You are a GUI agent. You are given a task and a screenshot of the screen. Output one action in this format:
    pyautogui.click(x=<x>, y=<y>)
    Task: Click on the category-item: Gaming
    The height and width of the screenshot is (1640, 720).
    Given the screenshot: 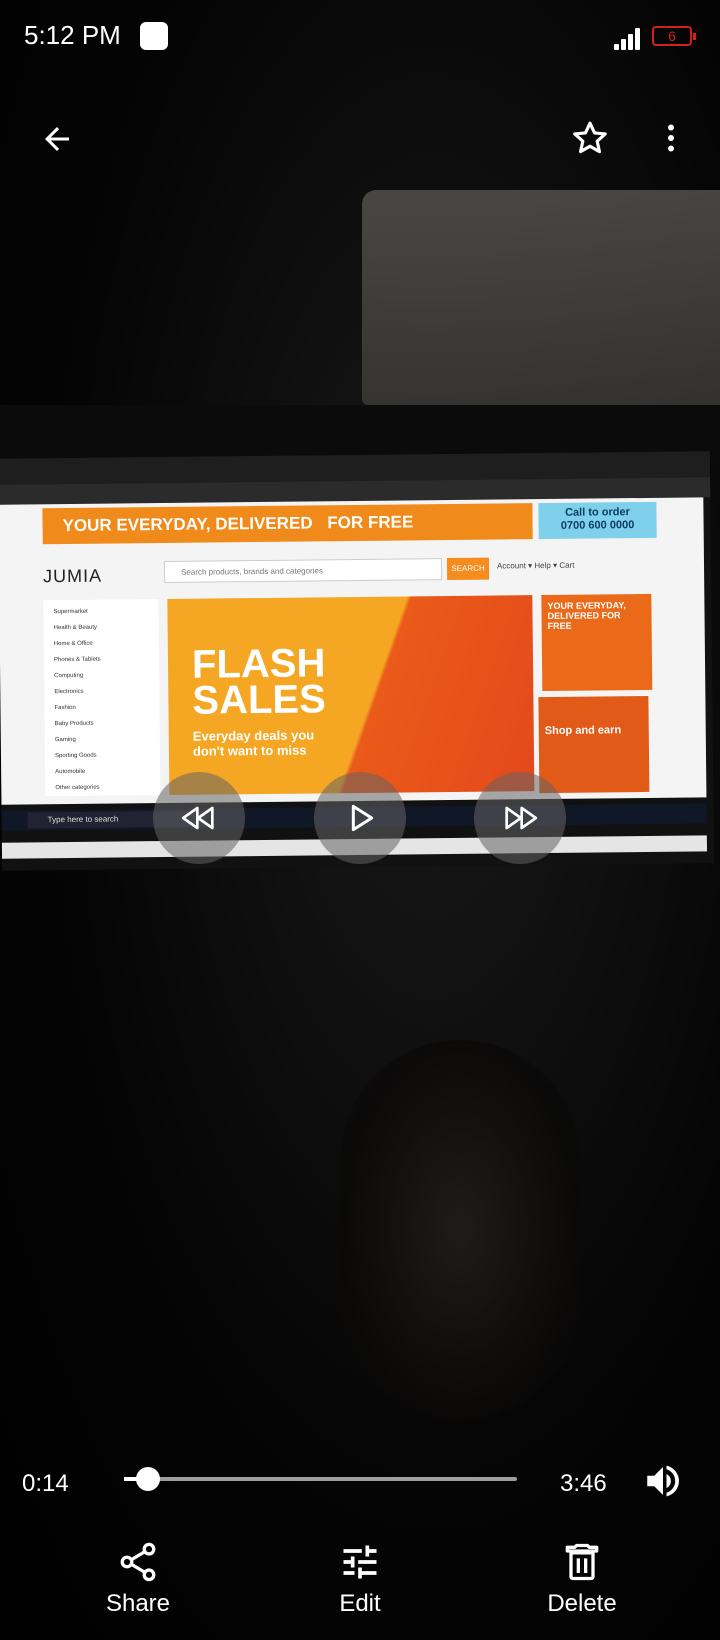 What is the action you would take?
    pyautogui.click(x=65, y=740)
    